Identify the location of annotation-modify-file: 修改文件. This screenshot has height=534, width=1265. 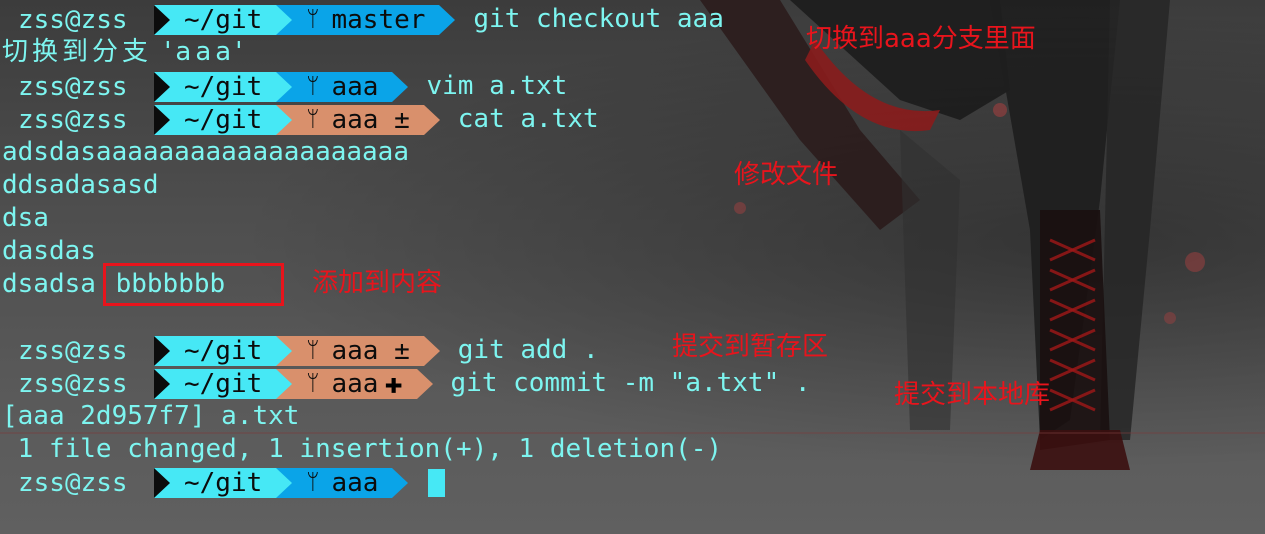
(786, 175).